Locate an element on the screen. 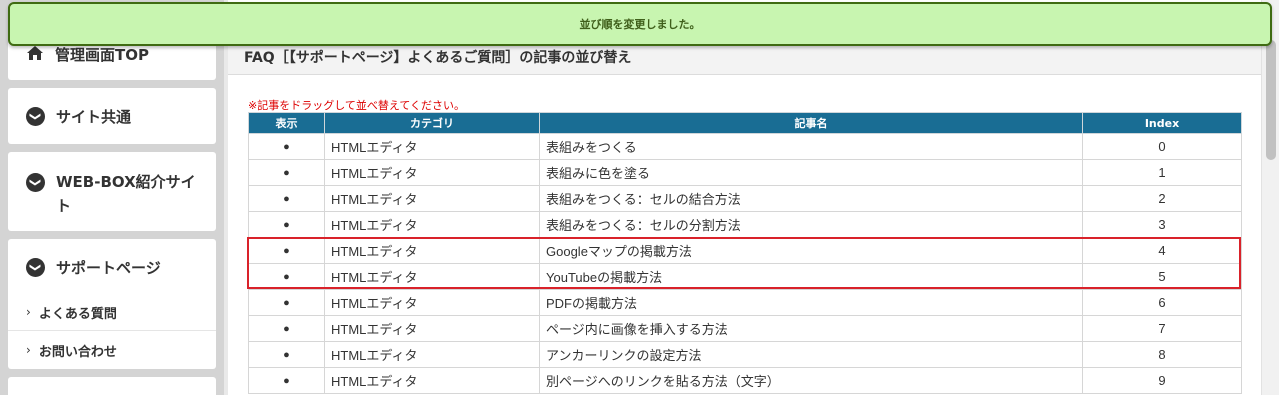 The image size is (1279, 395). article-title-cell: 表組みをつくる：セルの分割方法 is located at coordinates (811, 224).